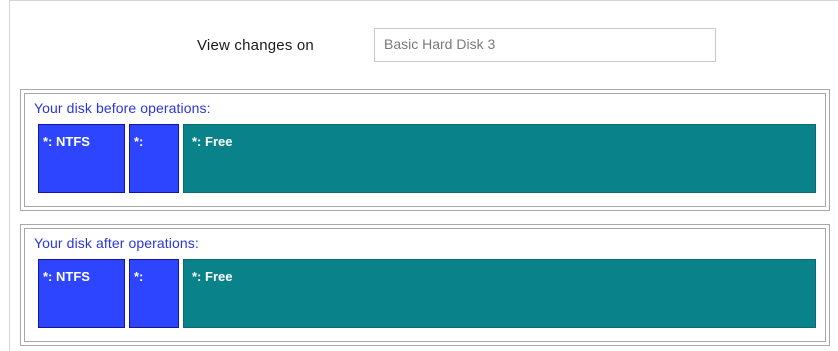  What do you see at coordinates (255, 45) in the screenshot?
I see `view-changes-label: View changes on` at bounding box center [255, 45].